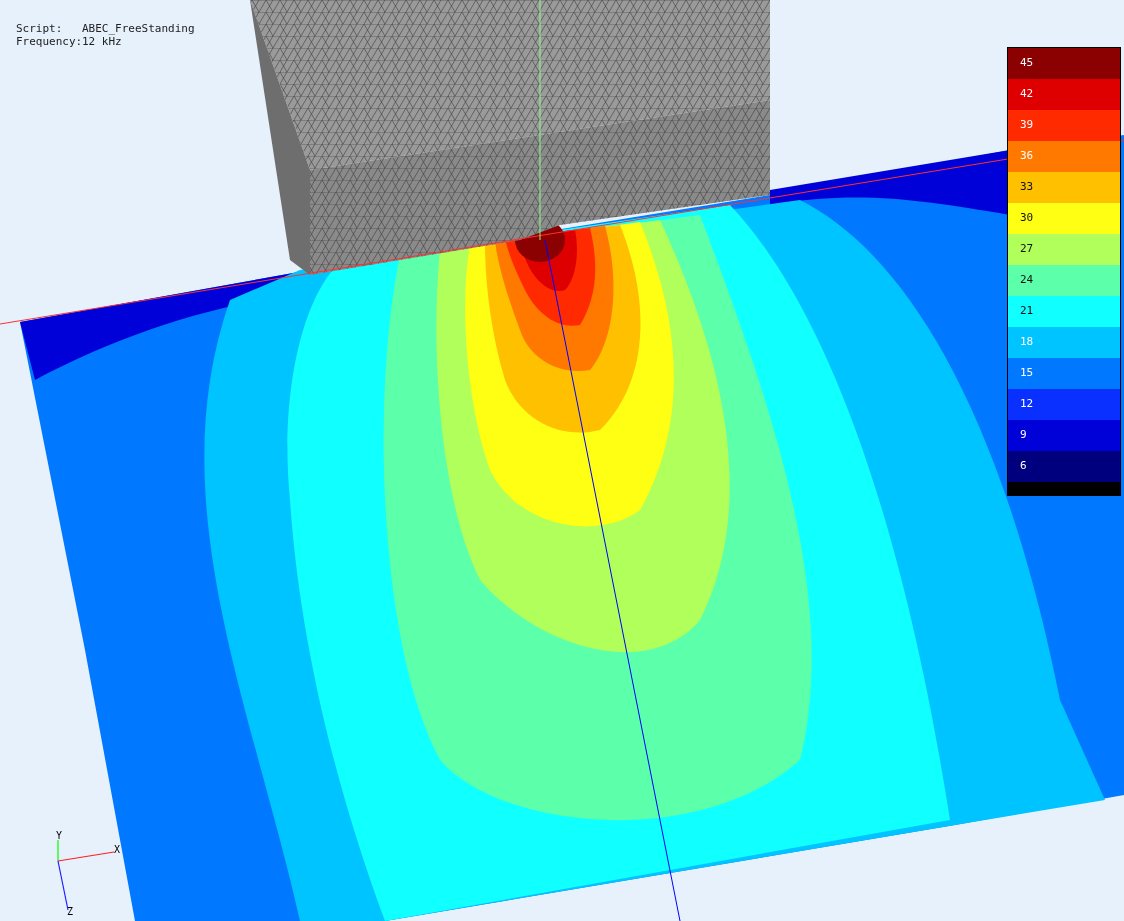 Image resolution: width=1124 pixels, height=921 pixels. Describe the element at coordinates (1027, 125) in the screenshot. I see `legend-label: 39` at that location.